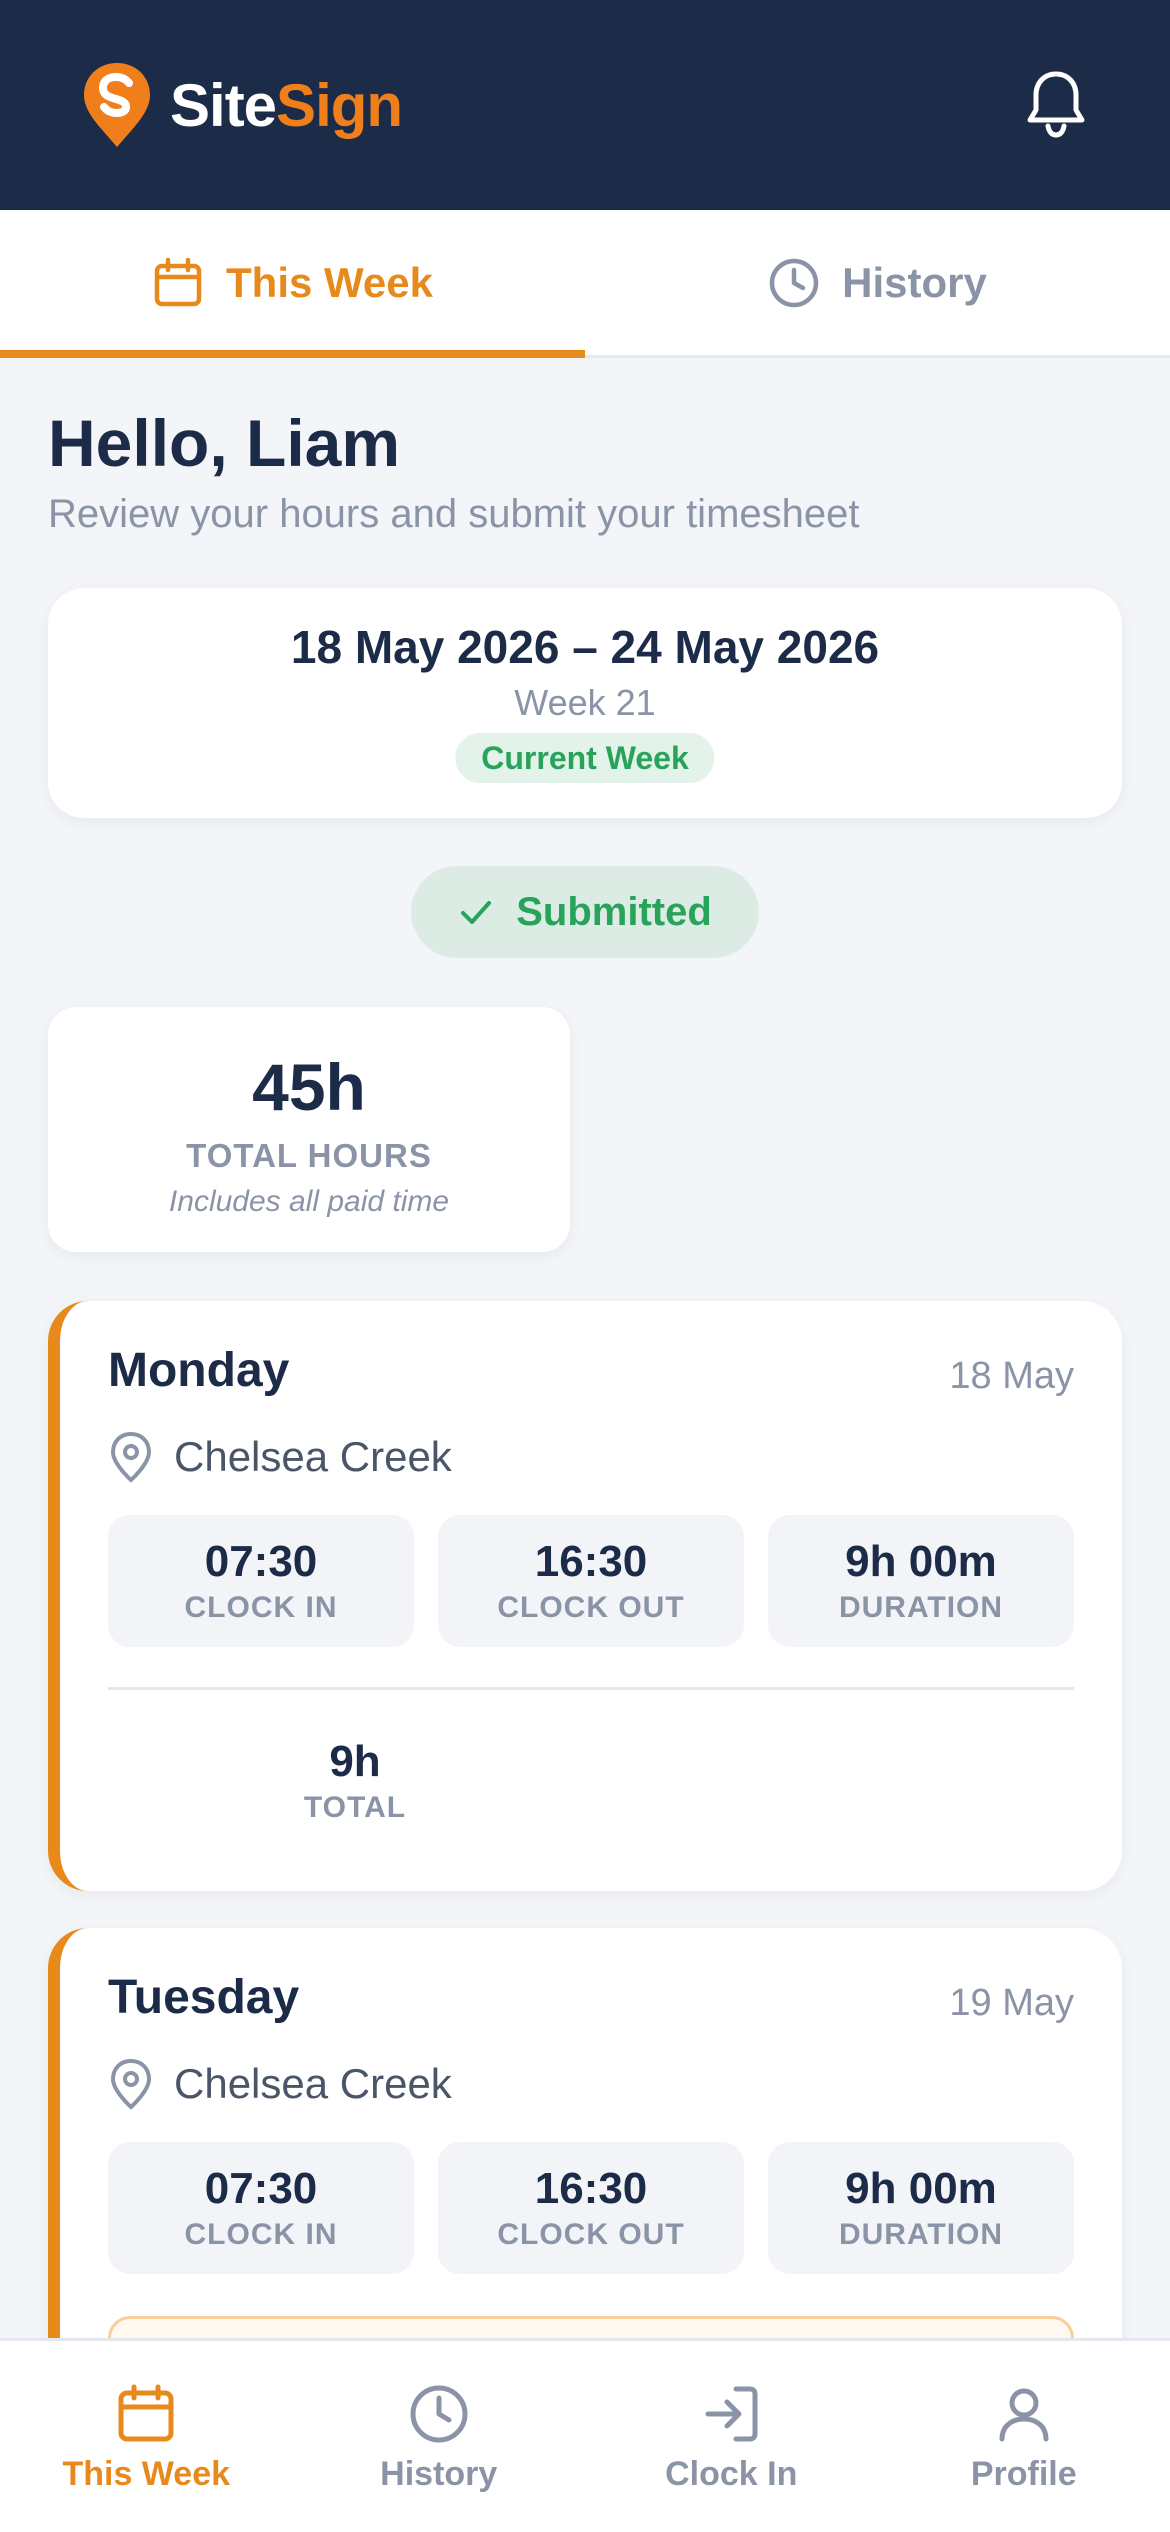 This screenshot has height=2532, width=1170. I want to click on logo-wordmark: SiteSign, so click(286, 105).